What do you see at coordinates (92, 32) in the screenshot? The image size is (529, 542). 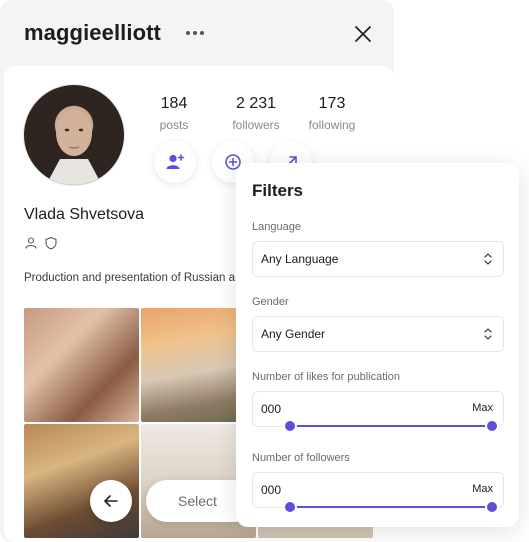 I see `username-title: maggieelliott` at bounding box center [92, 32].